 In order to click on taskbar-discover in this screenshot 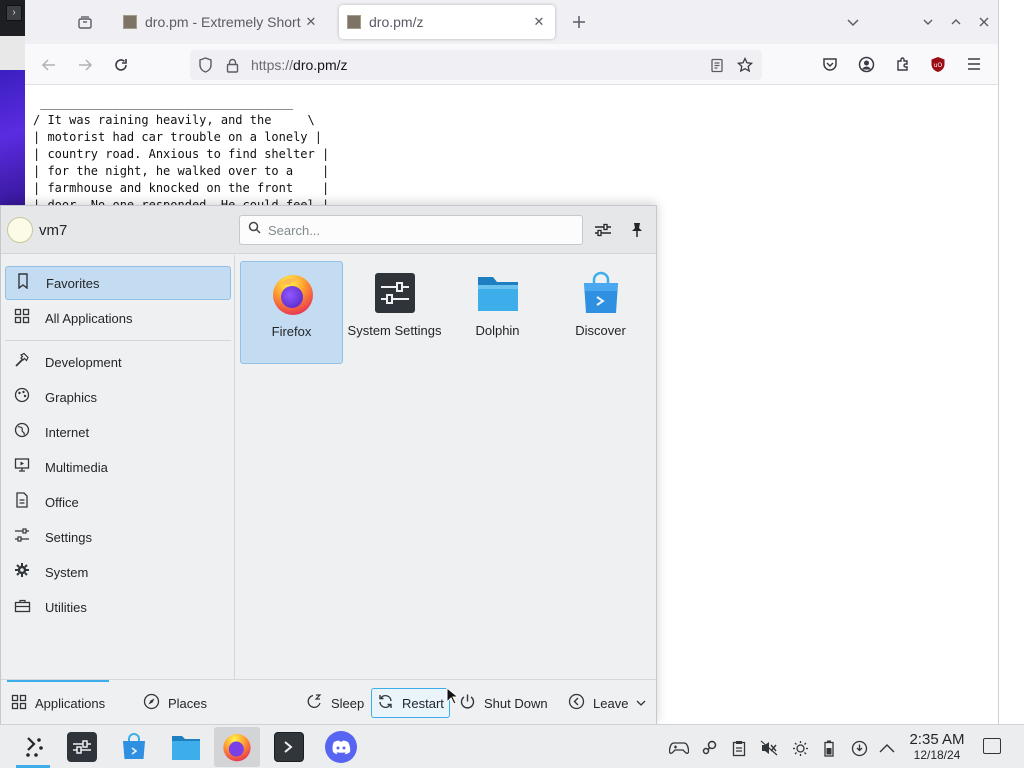, I will do `click(134, 747)`.